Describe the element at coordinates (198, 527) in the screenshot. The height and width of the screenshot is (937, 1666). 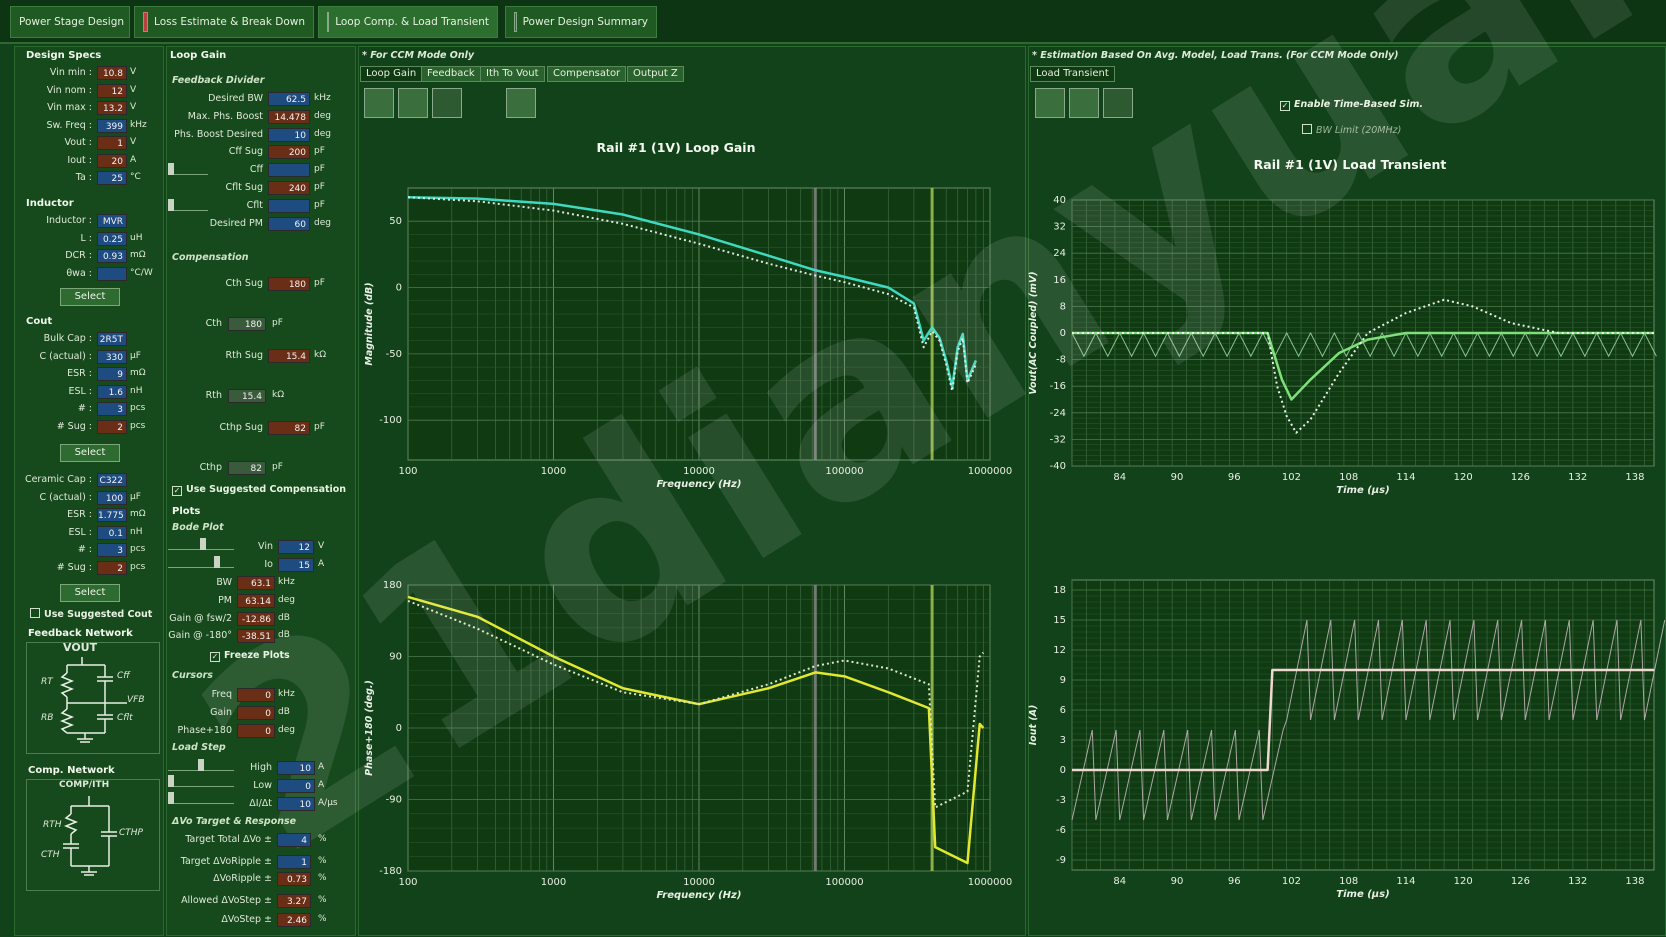
I see `loop-gain-bode-title-heading: Bode Plot` at that location.